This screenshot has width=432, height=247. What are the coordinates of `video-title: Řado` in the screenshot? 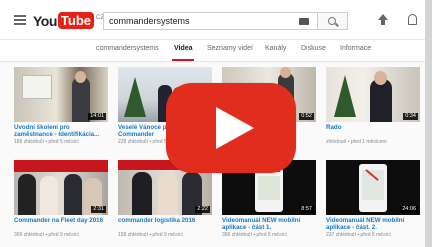 It's located at (373, 131).